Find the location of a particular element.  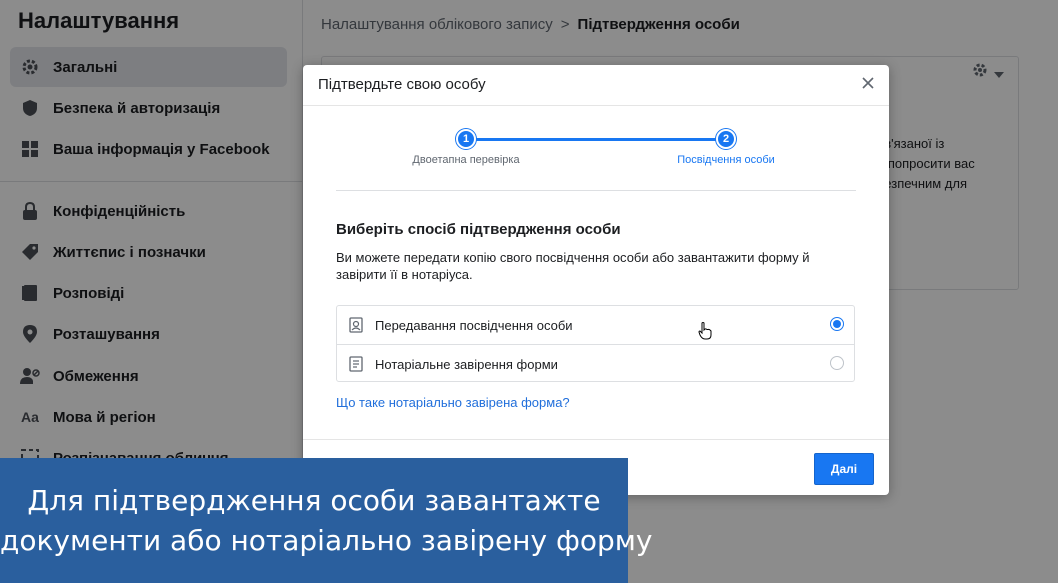

option-label: Нотаріальне завірення форми is located at coordinates (466, 364).